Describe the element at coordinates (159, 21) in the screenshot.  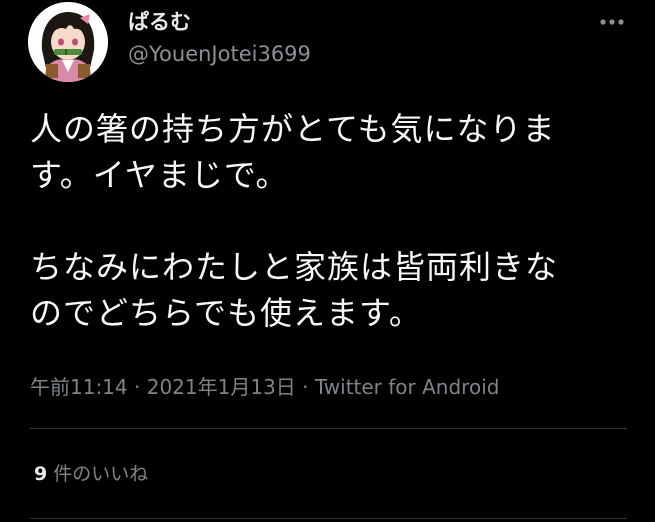
I see `author-display-name: ぱるむ` at that location.